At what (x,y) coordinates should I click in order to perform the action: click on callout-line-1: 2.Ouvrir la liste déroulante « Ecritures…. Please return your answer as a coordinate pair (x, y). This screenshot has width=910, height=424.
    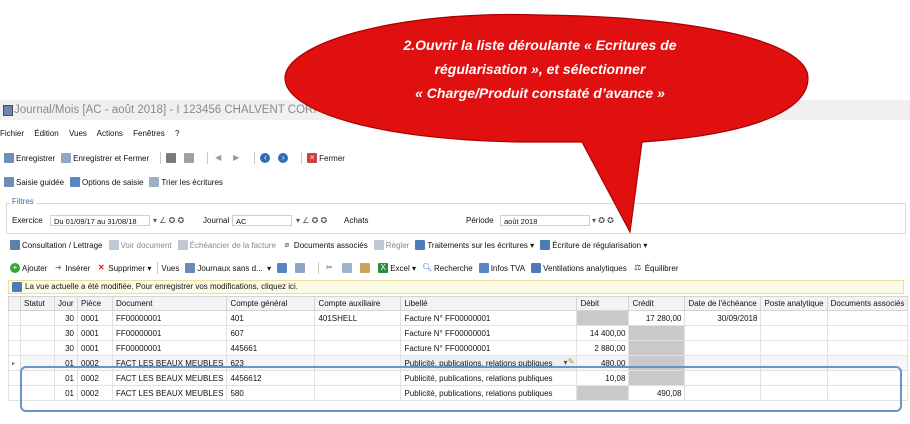
    Looking at the image, I should click on (540, 45).